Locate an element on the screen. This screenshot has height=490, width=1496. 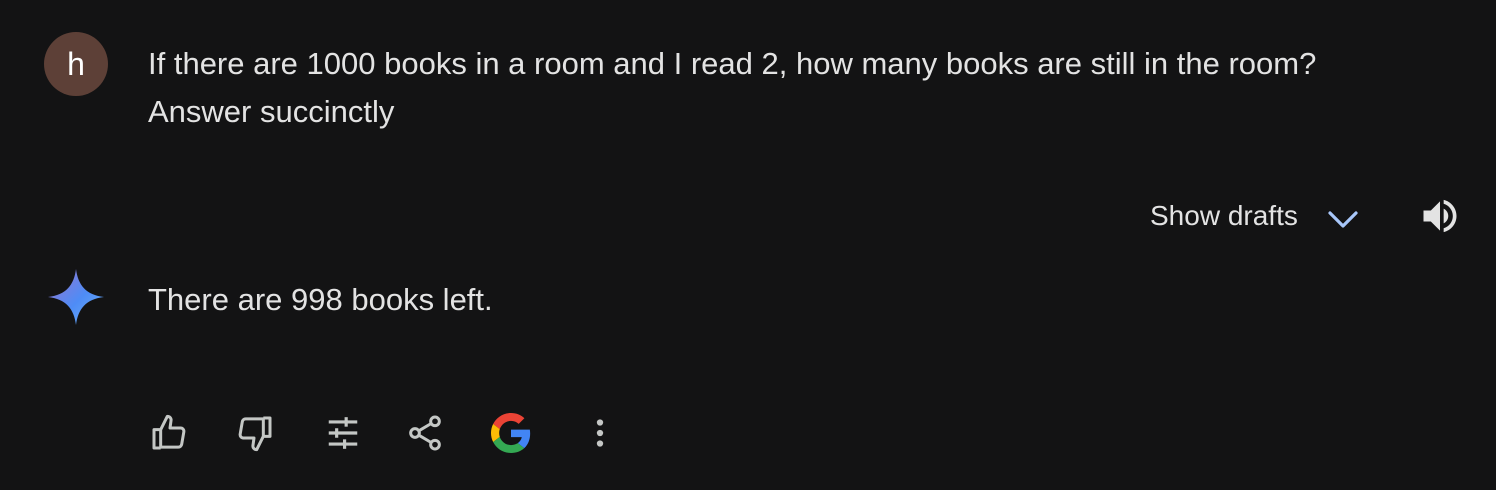
prompt-line-2: Answer succinctly is located at coordinates (271, 111).